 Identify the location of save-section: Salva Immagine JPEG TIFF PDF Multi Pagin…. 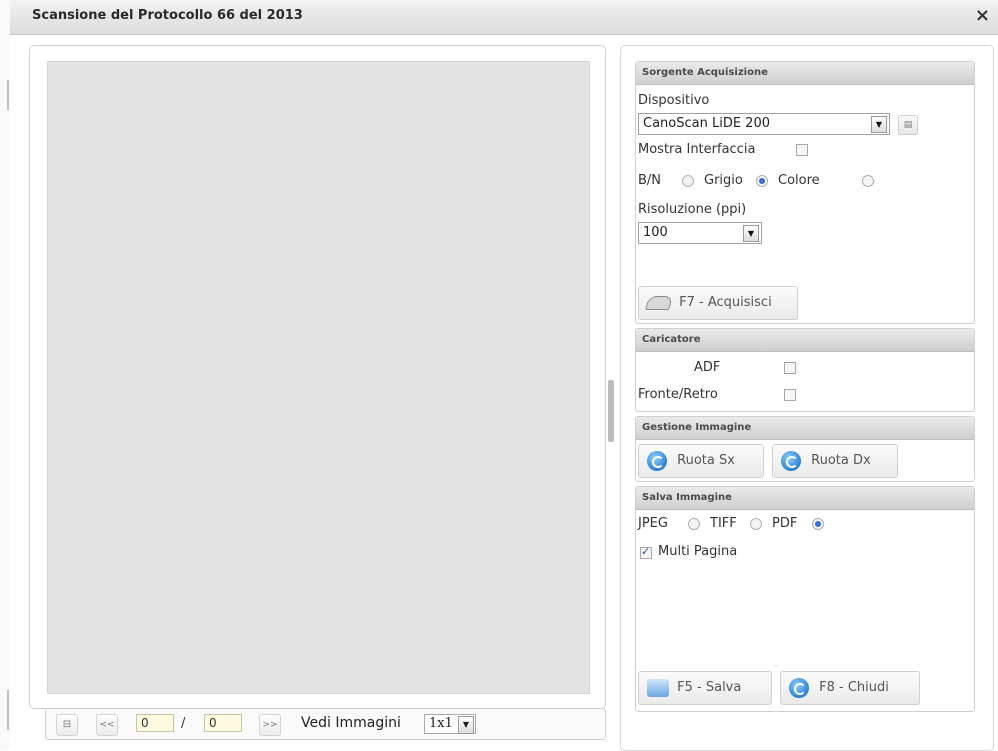
(805, 599).